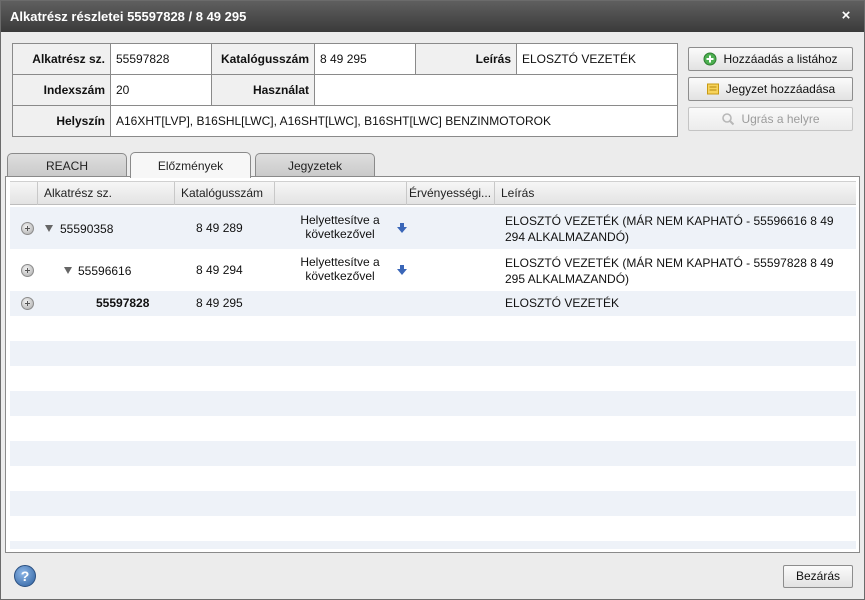 The height and width of the screenshot is (600, 865). Describe the element at coordinates (846, 16) in the screenshot. I see `close-icon: ×` at that location.